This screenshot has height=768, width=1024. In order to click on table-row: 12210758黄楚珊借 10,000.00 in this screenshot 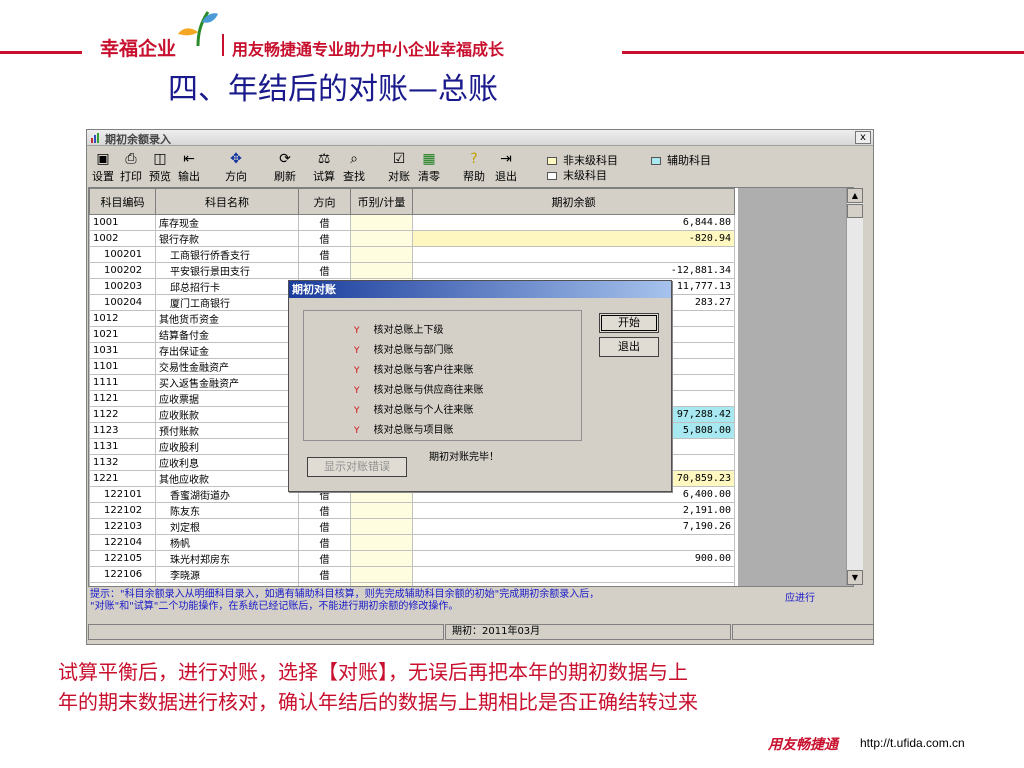, I will do `click(412, 584)`.